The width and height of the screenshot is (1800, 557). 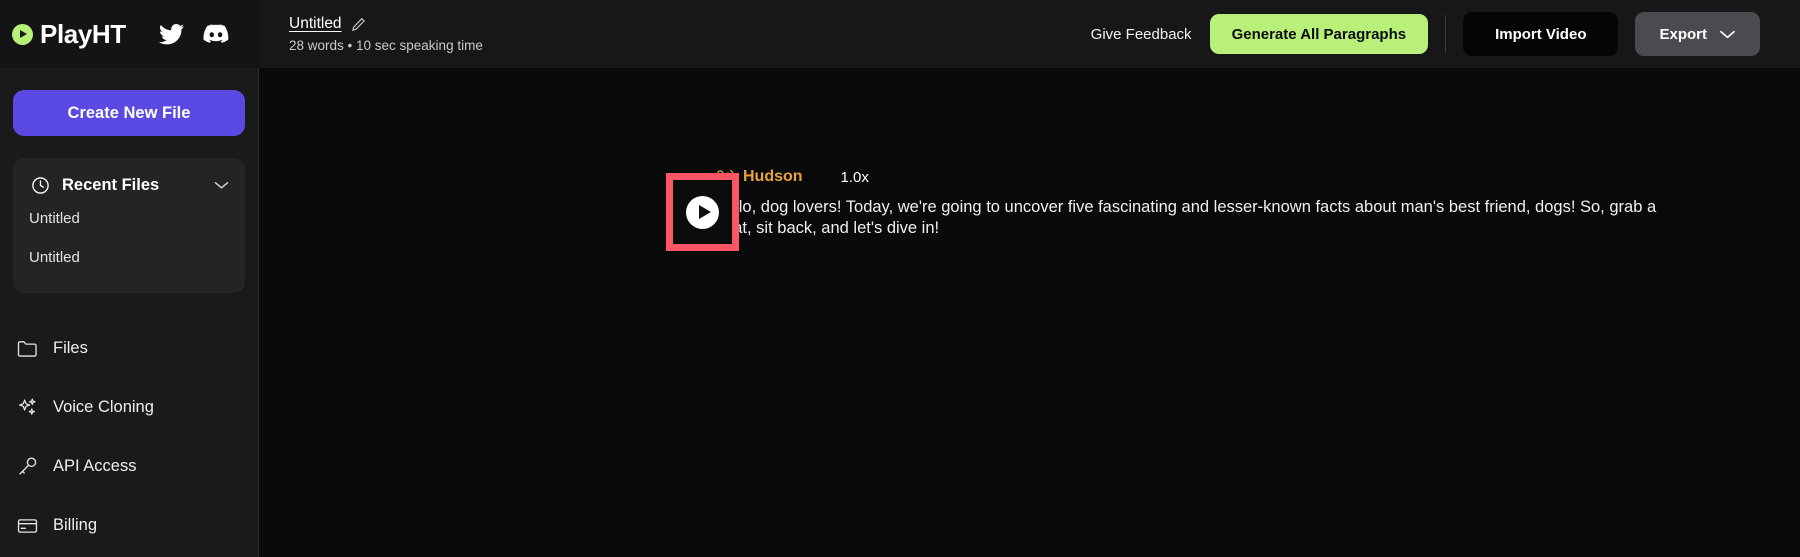 I want to click on sidebar-label-billing: Billing, so click(x=75, y=525).